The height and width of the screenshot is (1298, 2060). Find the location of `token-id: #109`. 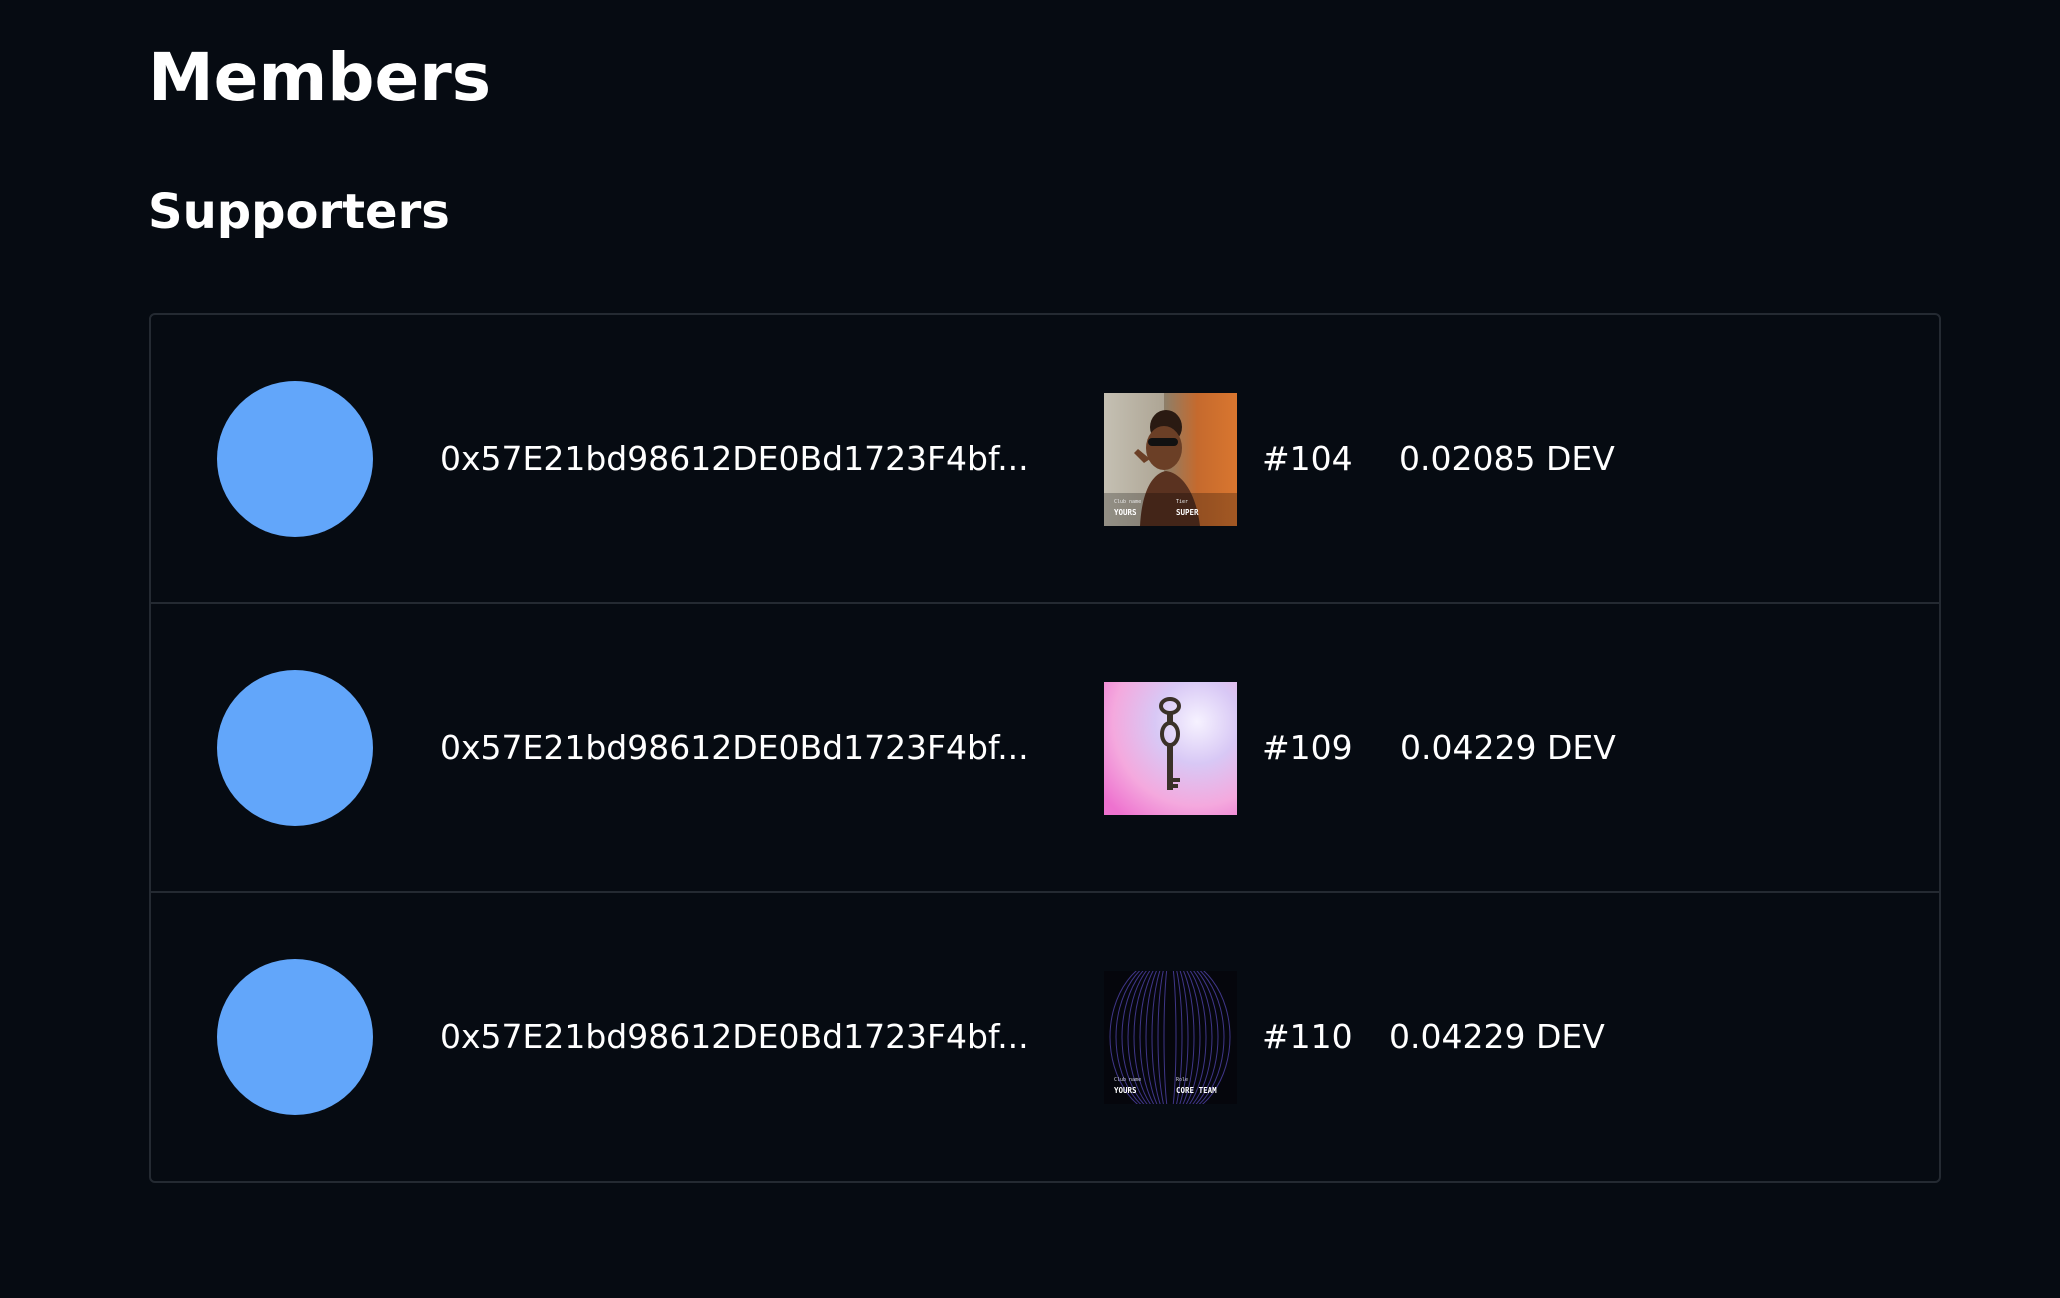

token-id: #109 is located at coordinates (1307, 747).